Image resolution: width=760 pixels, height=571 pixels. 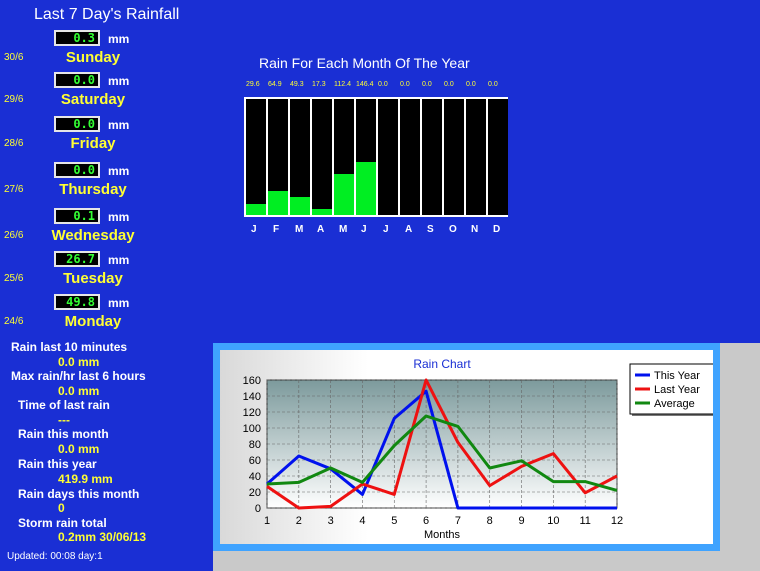 I want to click on day-date: 27/6, so click(x=14, y=189).